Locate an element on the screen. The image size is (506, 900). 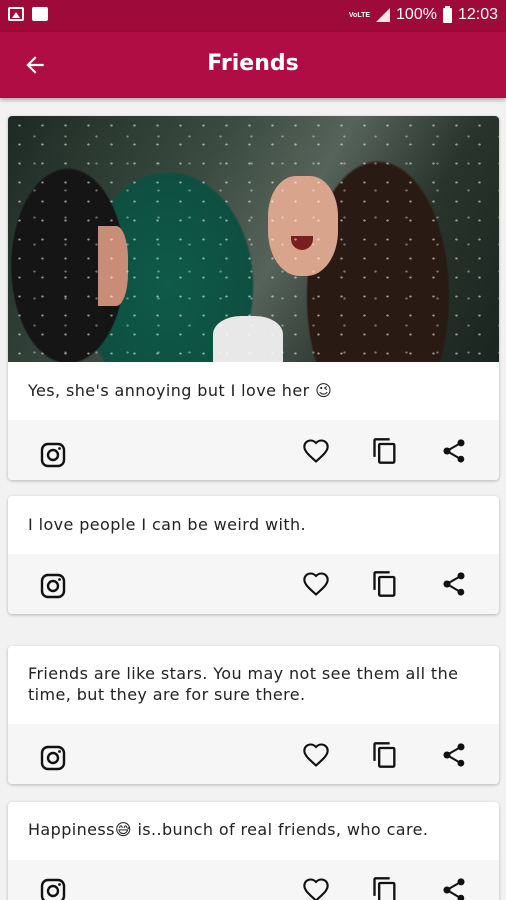
quote-text: Yes, she's annoying but I love her 😉 is located at coordinates (180, 390).